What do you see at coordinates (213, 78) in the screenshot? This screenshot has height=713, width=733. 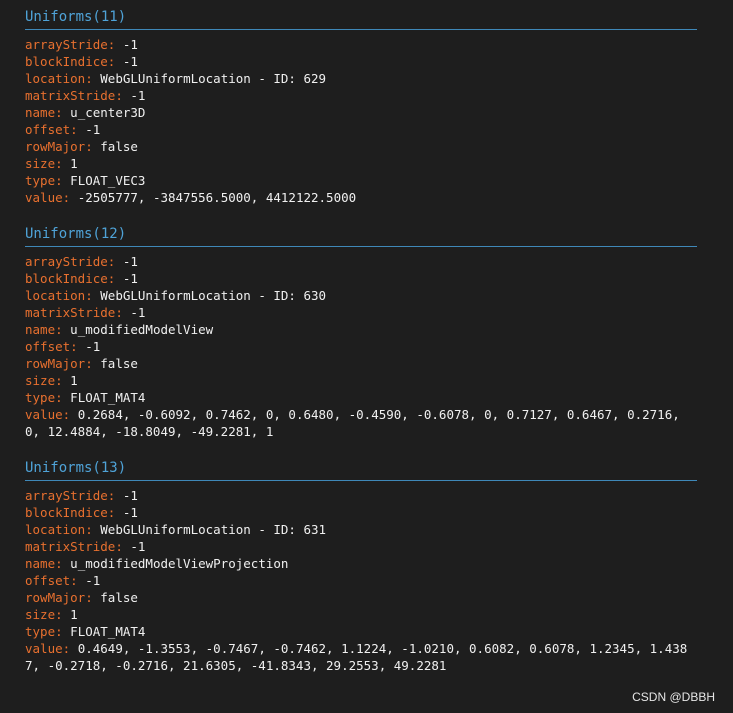 I see `property-value: WebGLUniformLocation - ID: 629` at bounding box center [213, 78].